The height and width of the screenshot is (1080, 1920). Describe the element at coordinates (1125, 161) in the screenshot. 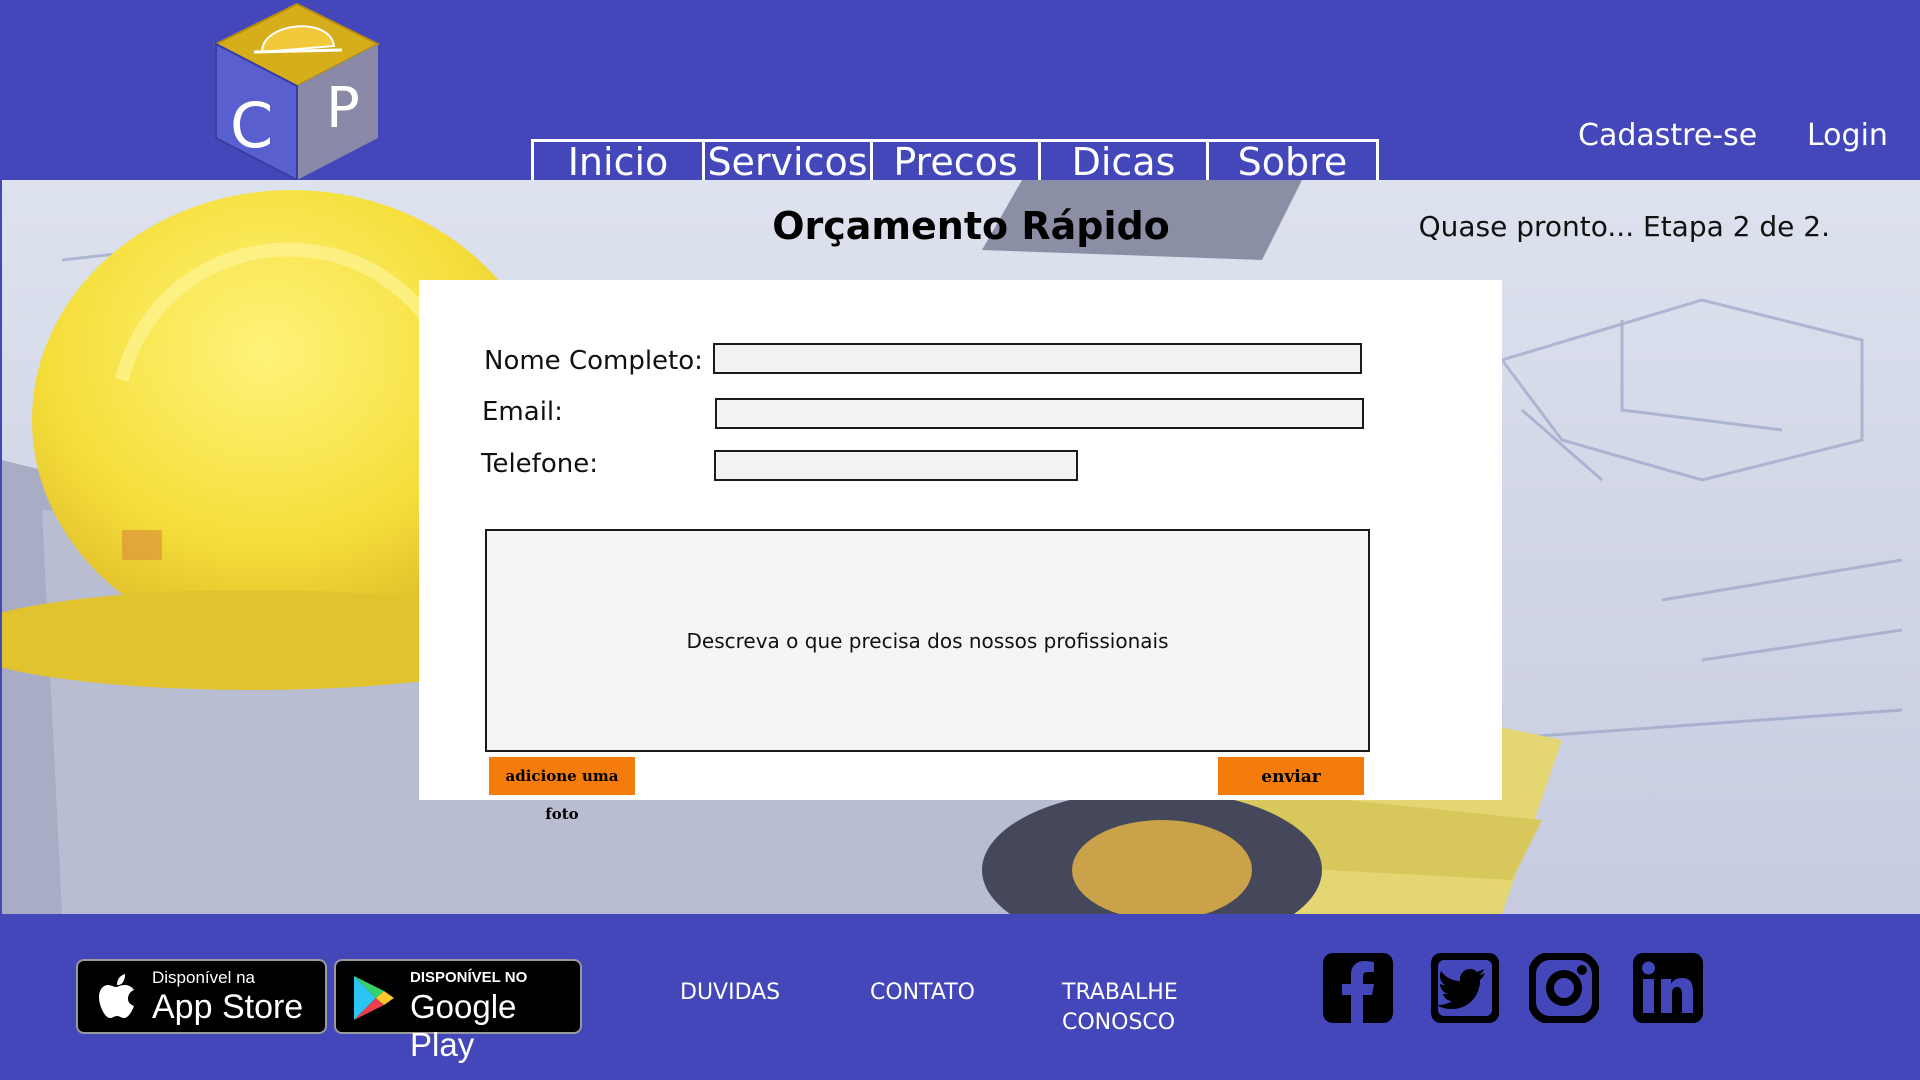

I see `nav-item-dicas: Dicas` at that location.